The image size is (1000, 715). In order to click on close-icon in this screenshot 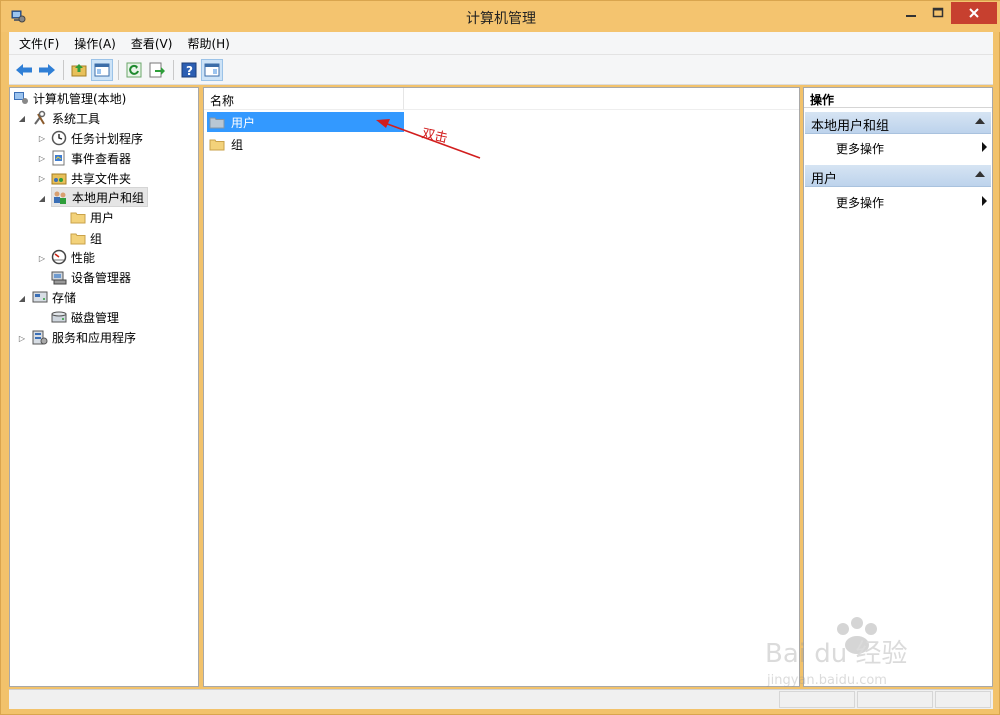, I will do `click(974, 13)`.